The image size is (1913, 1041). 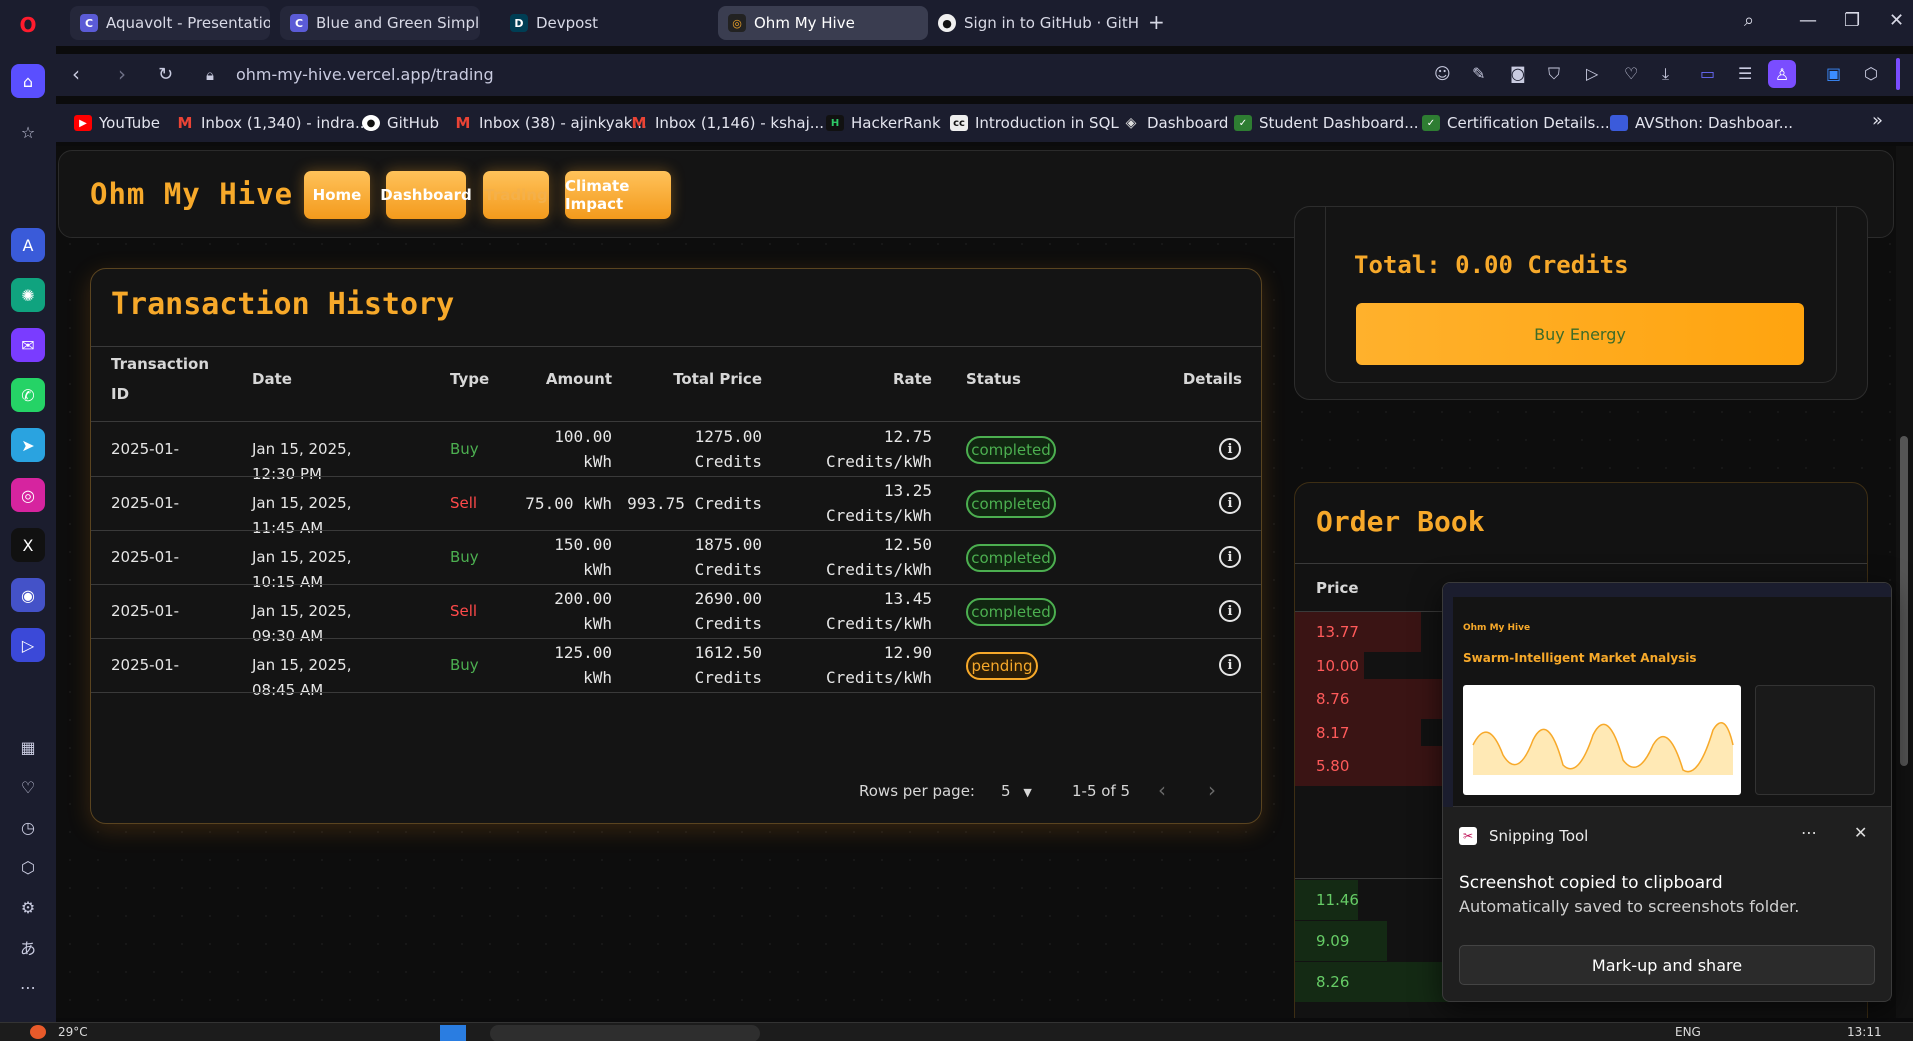 I want to click on bookmark-hackerrank: H HackerRank, so click(x=883, y=123).